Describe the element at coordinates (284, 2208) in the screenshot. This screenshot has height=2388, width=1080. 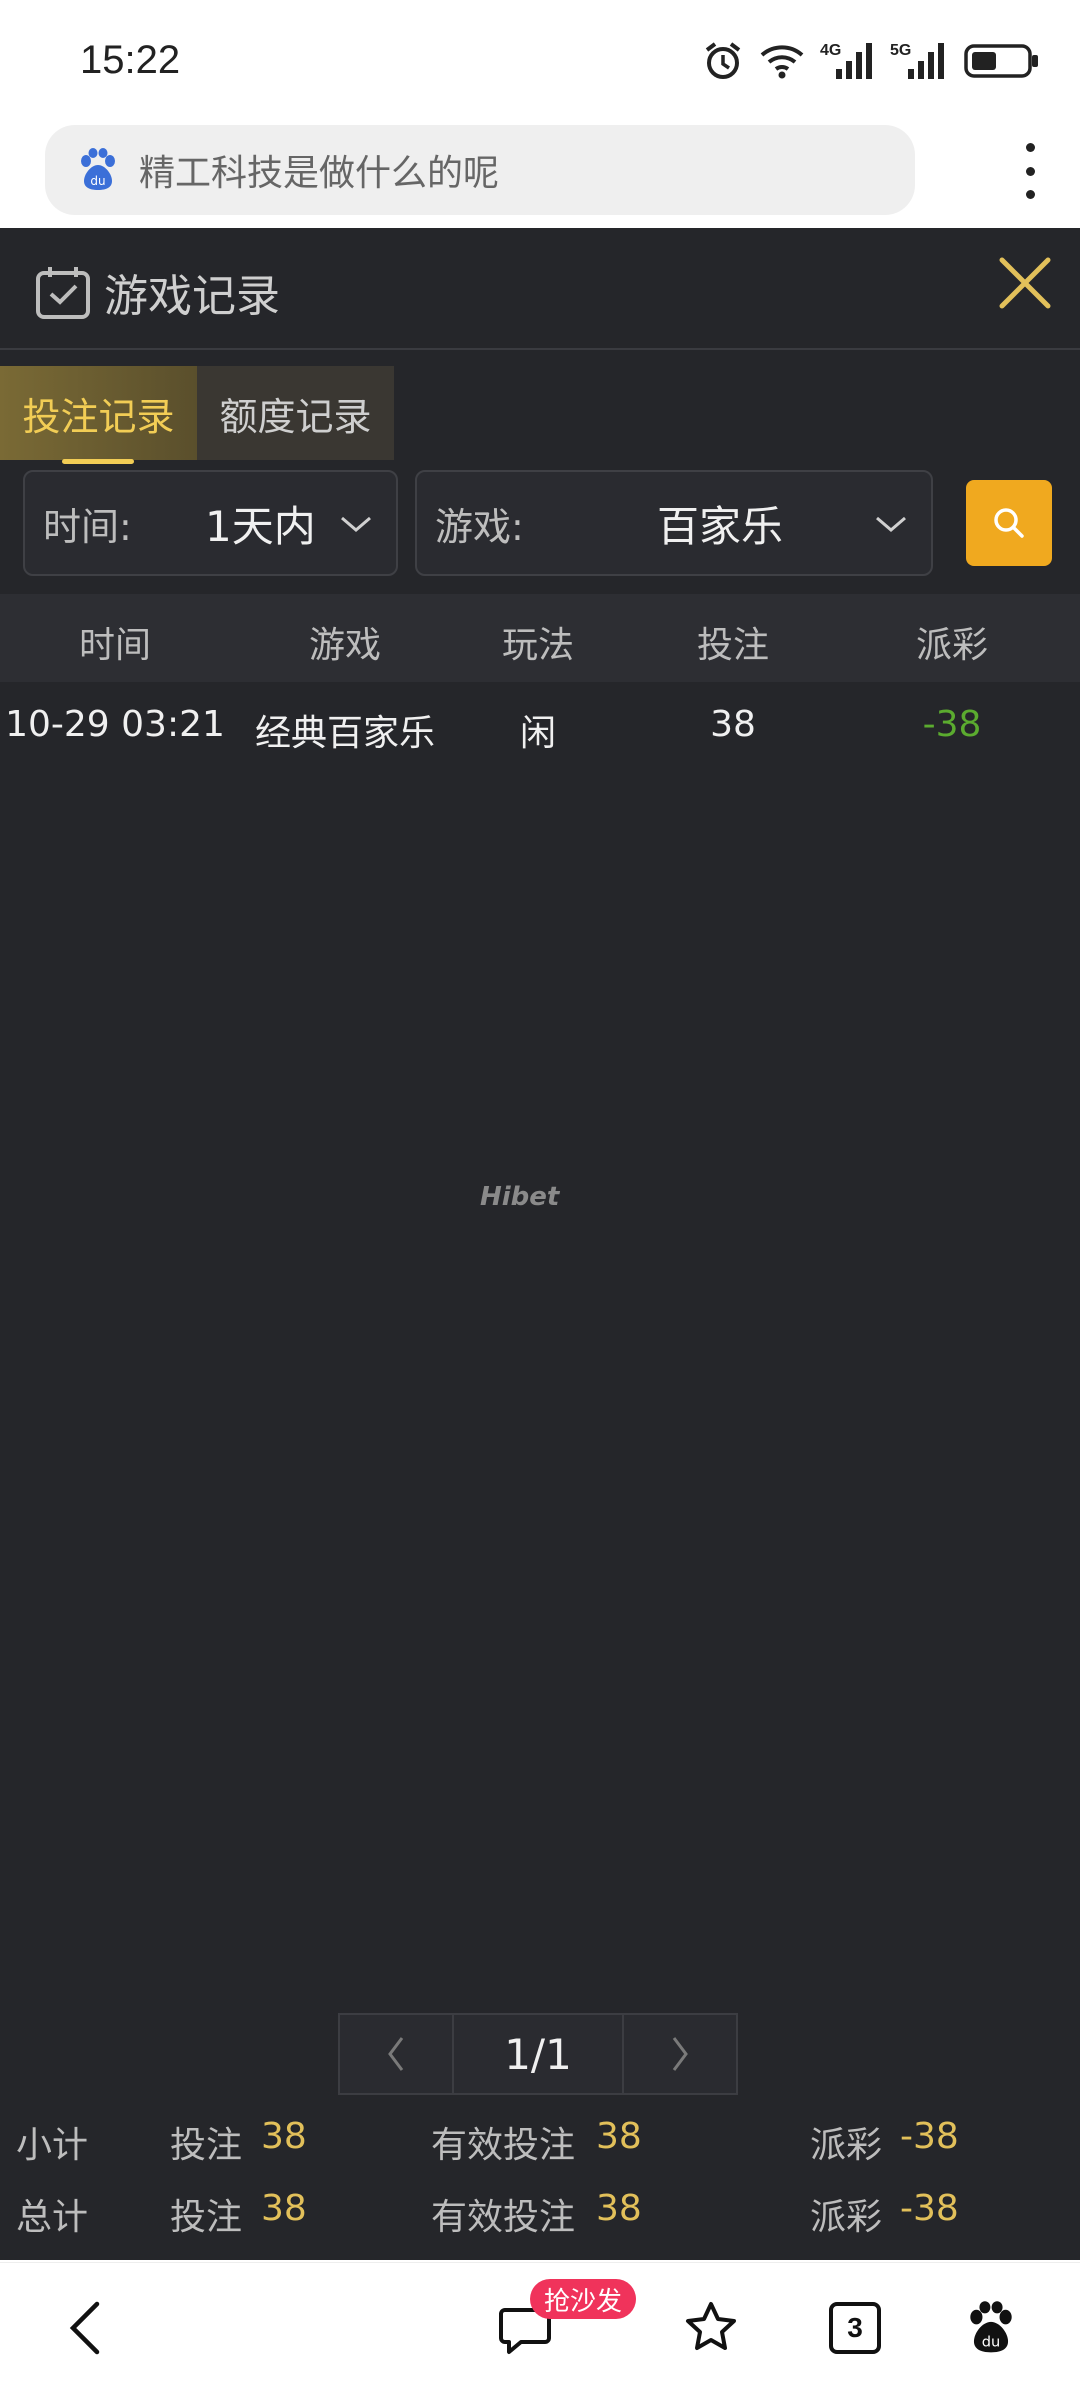
I see `total-bet-value: 38` at that location.